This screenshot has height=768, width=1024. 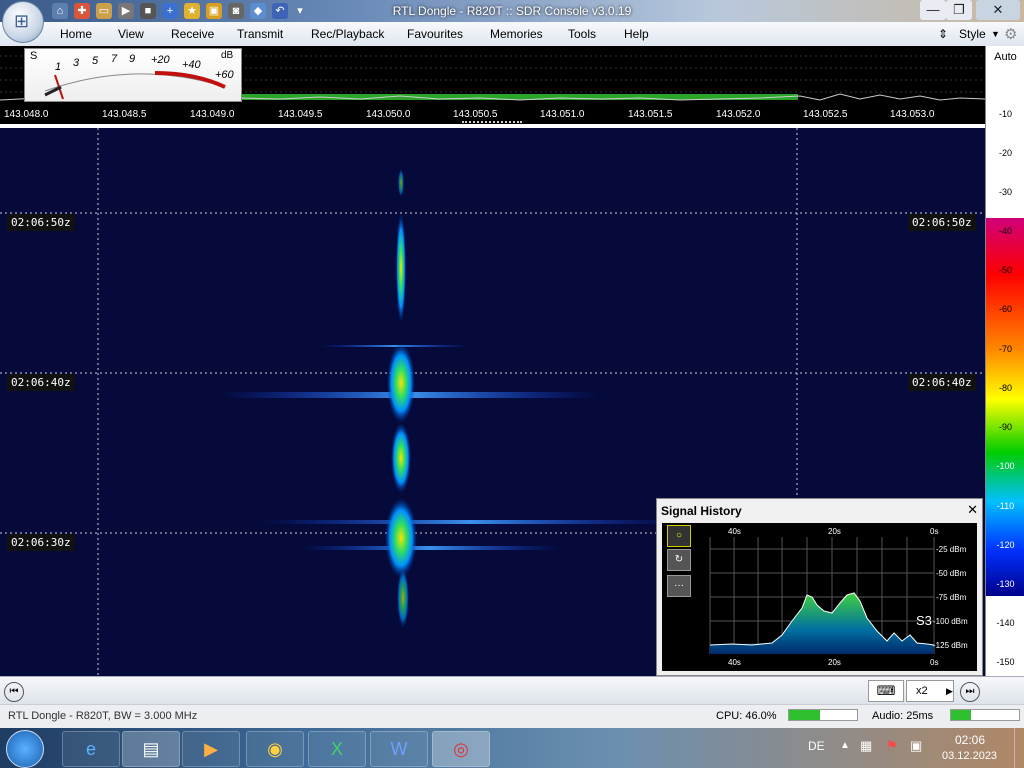 What do you see at coordinates (1005, 623) in the screenshot?
I see `db-level: -140` at bounding box center [1005, 623].